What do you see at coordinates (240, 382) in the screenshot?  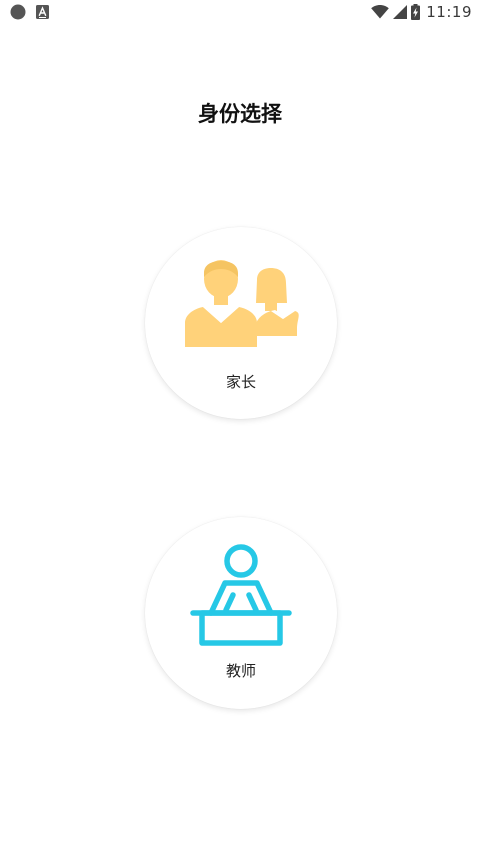 I see `role-label-parent: 家长` at bounding box center [240, 382].